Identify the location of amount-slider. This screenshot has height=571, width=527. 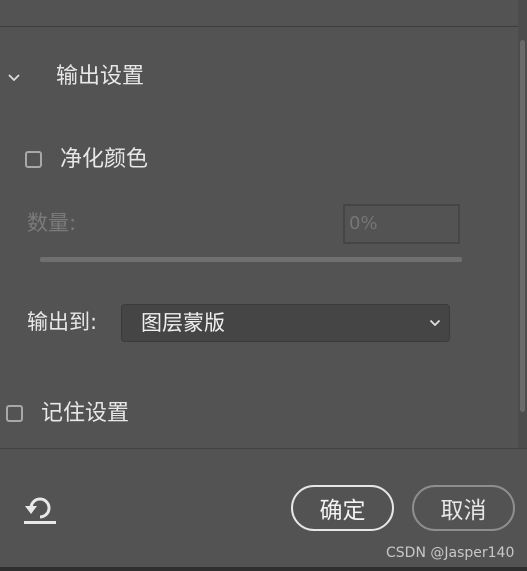
(251, 259).